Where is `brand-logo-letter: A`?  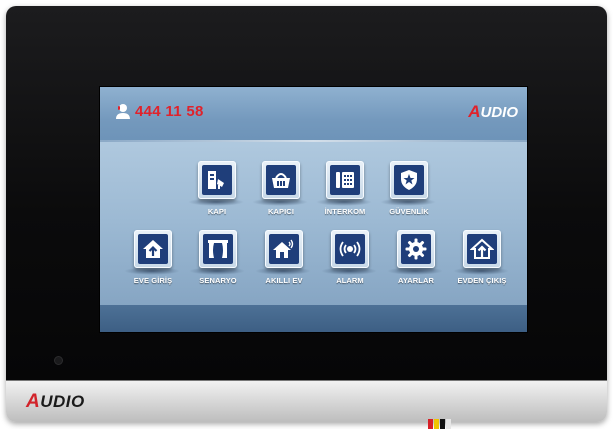
brand-logo-letter: A is located at coordinates (33, 401).